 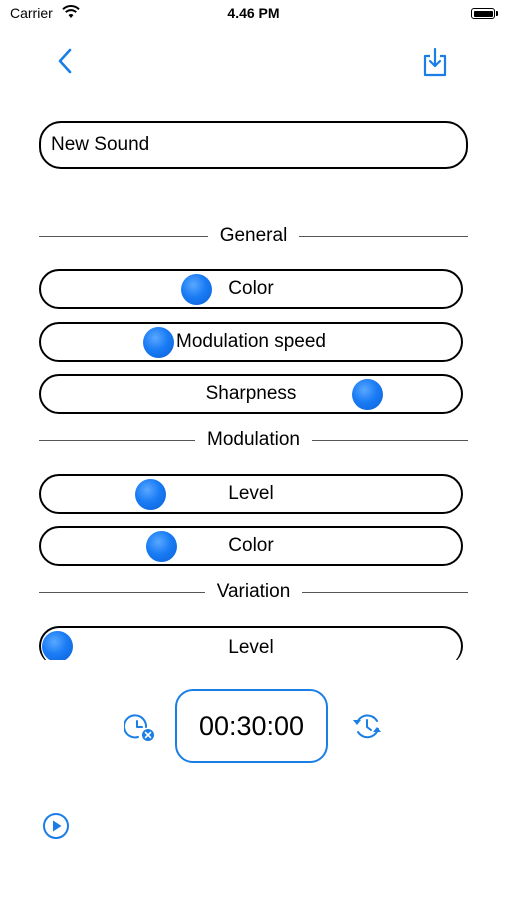 I want to click on play-circle-icon, so click(x=56, y=826).